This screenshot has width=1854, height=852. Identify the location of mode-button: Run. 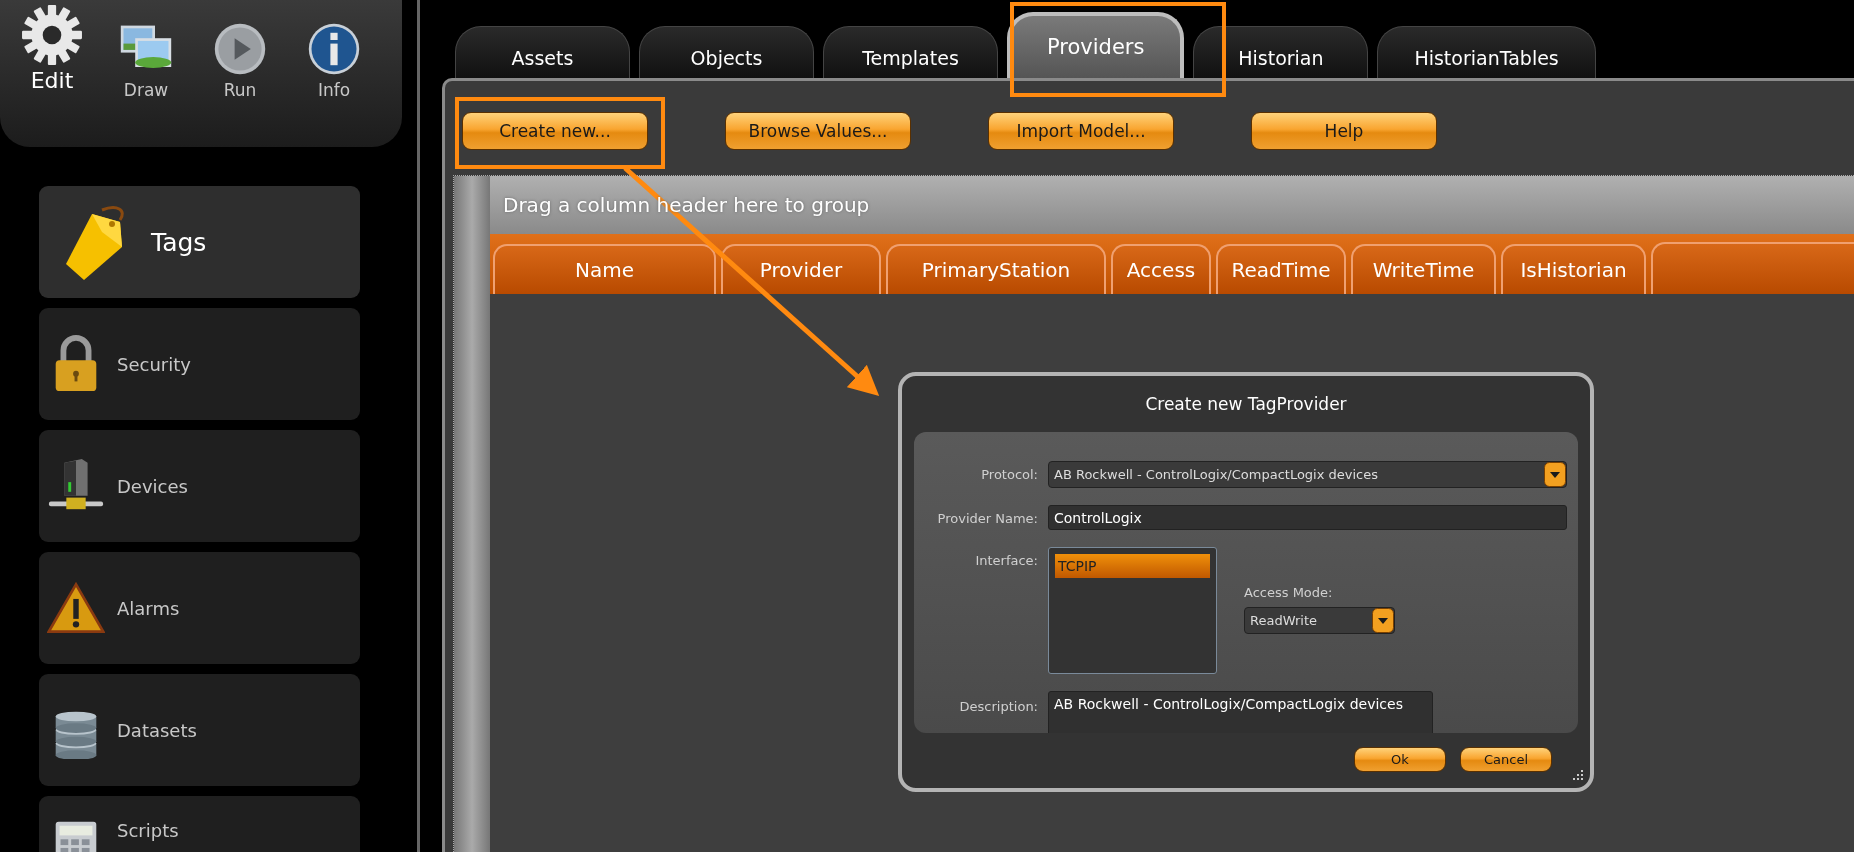
(240, 73).